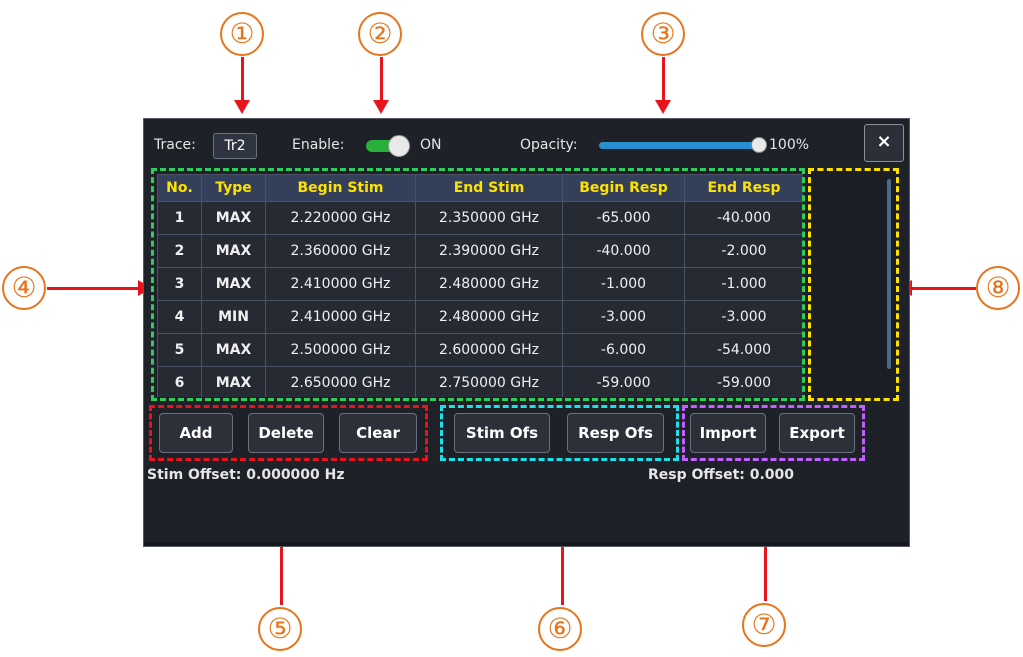  Describe the element at coordinates (380, 34) in the screenshot. I see `callout-2: ②` at that location.